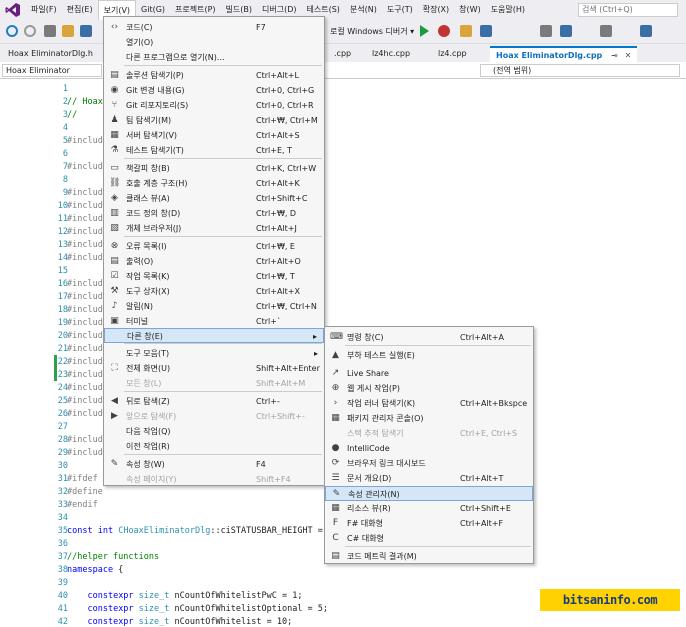 The image size is (686, 627). Describe the element at coordinates (429, 448) in the screenshot. I see `menu-item: ● IntelliCode` at that location.